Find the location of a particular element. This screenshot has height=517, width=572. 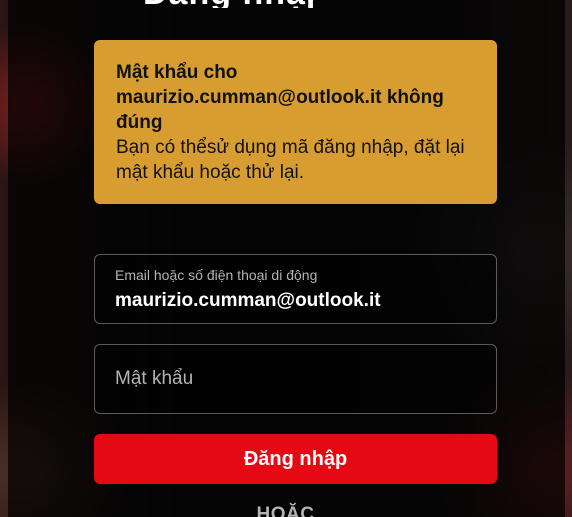

page-title: Đăng nhập is located at coordinates (228, 4).